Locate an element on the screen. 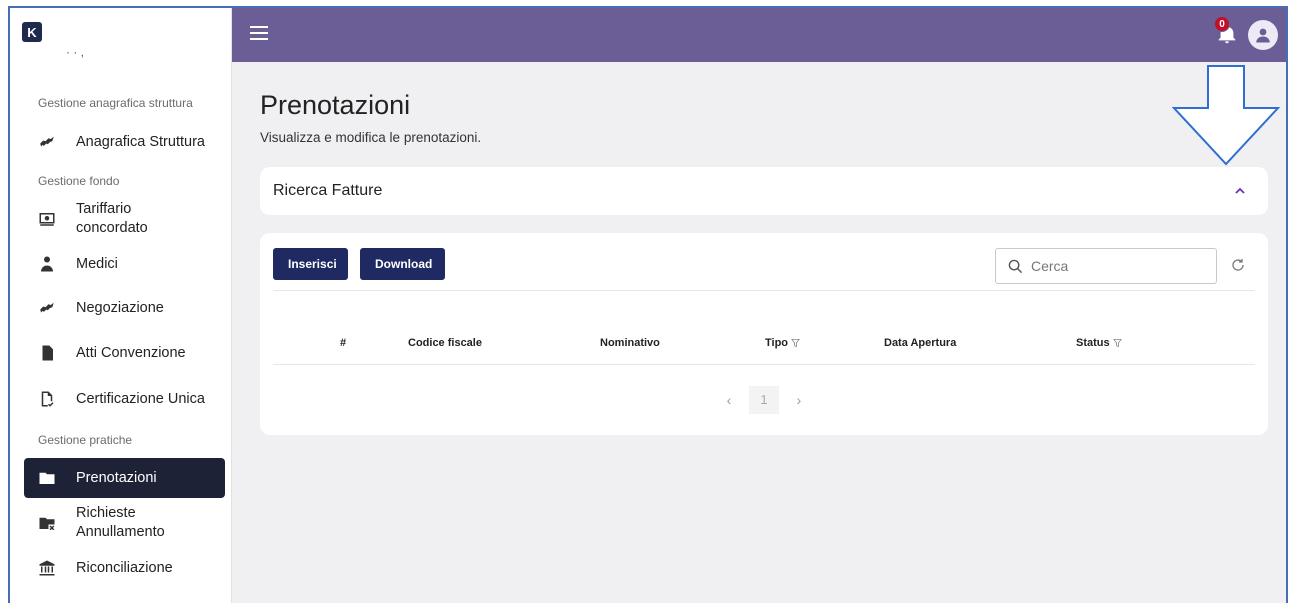 This screenshot has height=603, width=1294. next-page-button: › is located at coordinates (799, 400).